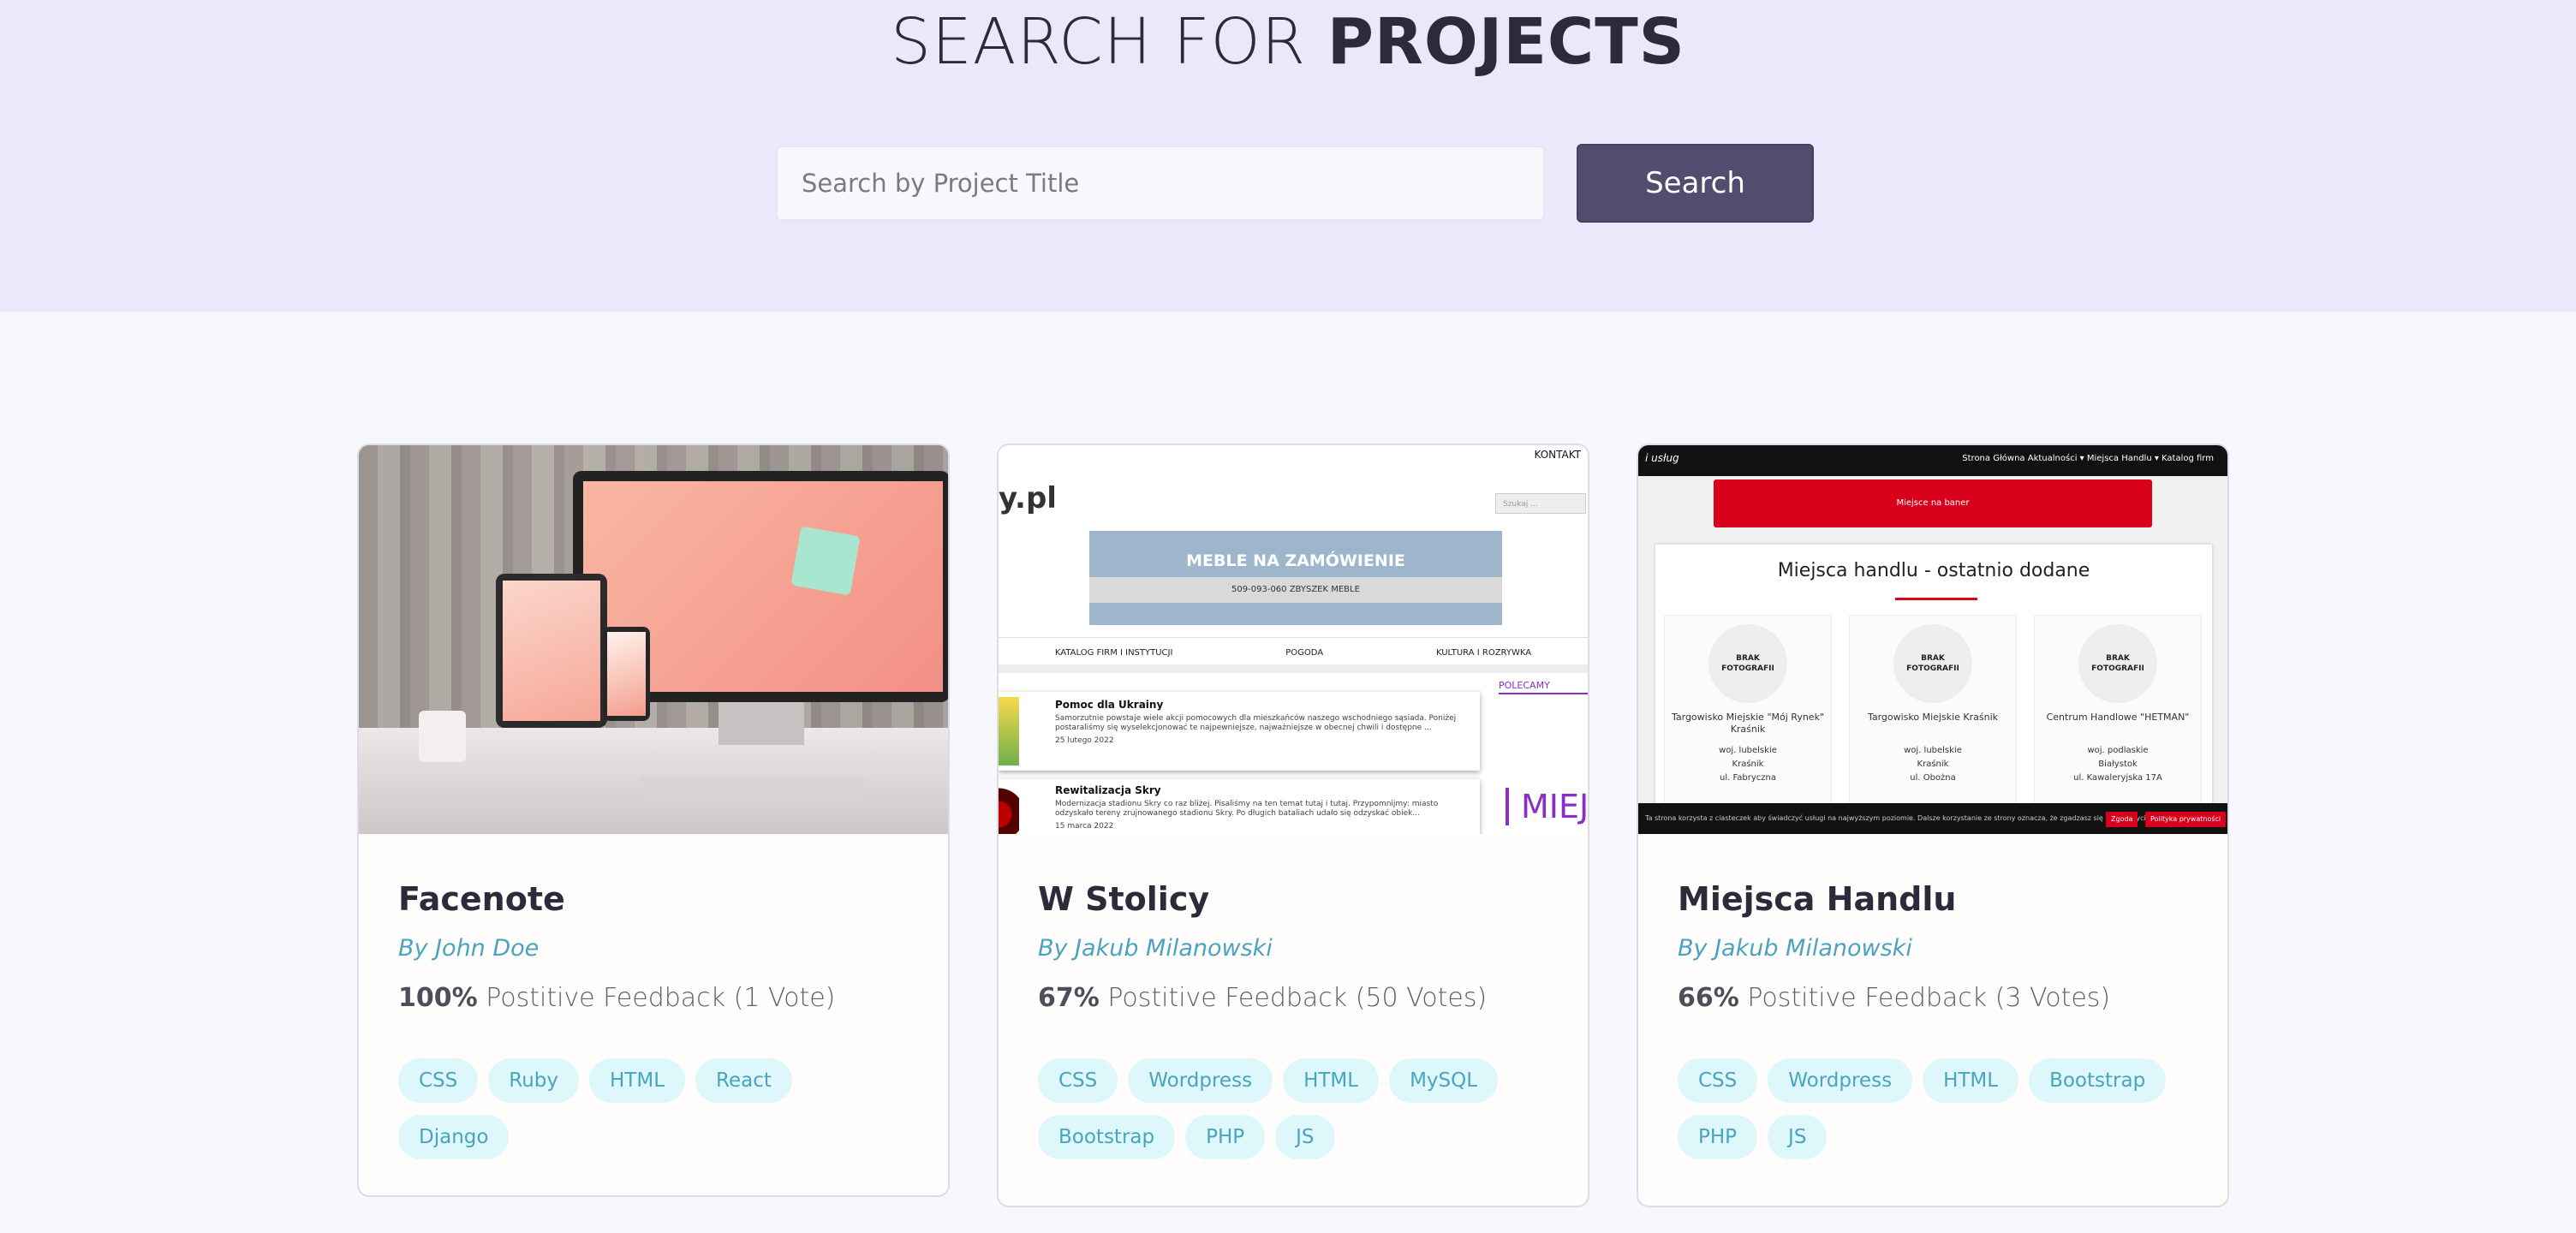 The width and height of the screenshot is (2576, 1233). What do you see at coordinates (653, 639) in the screenshot?
I see `project-thumbnail` at bounding box center [653, 639].